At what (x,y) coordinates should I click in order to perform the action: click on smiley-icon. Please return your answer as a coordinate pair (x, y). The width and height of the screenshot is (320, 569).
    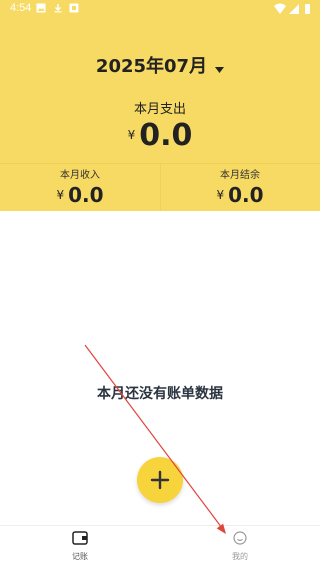
    Looking at the image, I should click on (240, 538).